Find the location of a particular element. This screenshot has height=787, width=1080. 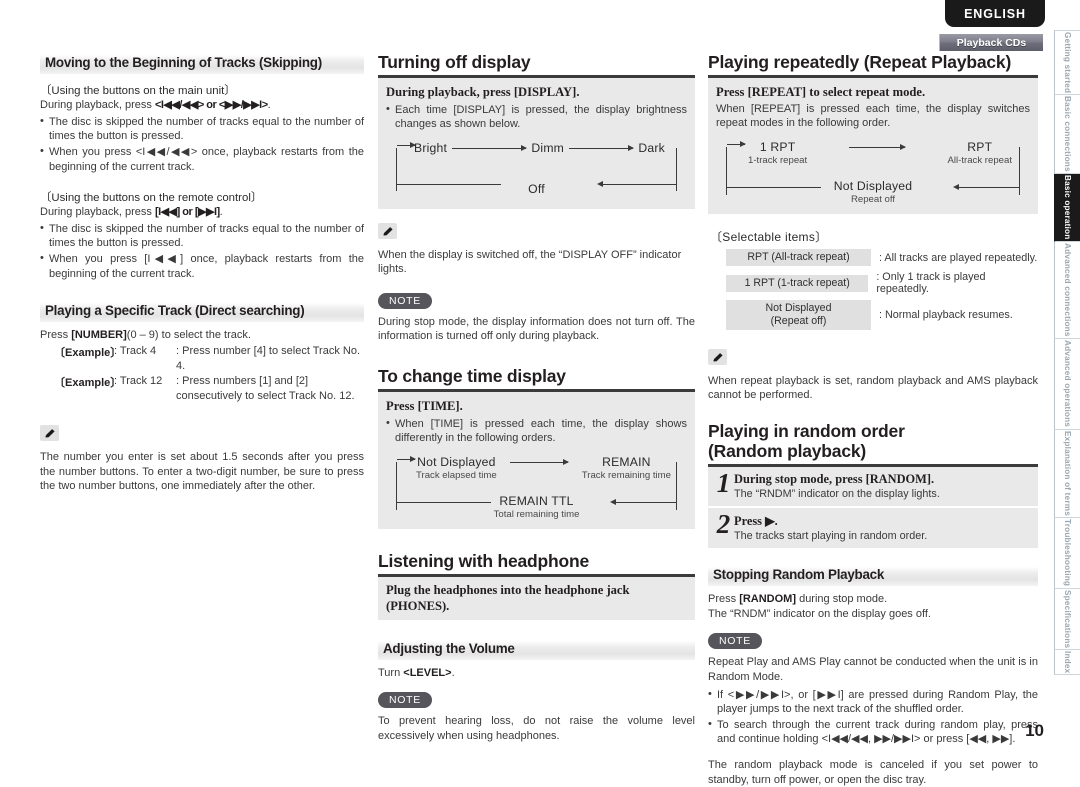

skipping-main-unit-label: 〔Using the buttons on the main unit〕 is located at coordinates (138, 91).